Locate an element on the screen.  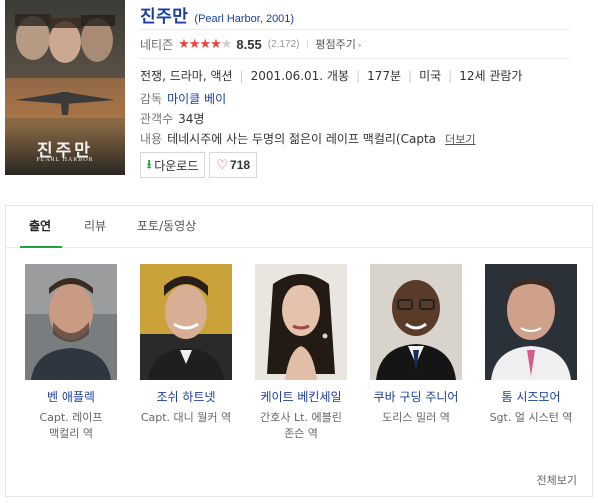
age-rating: 12세 관람가 is located at coordinates (491, 76).